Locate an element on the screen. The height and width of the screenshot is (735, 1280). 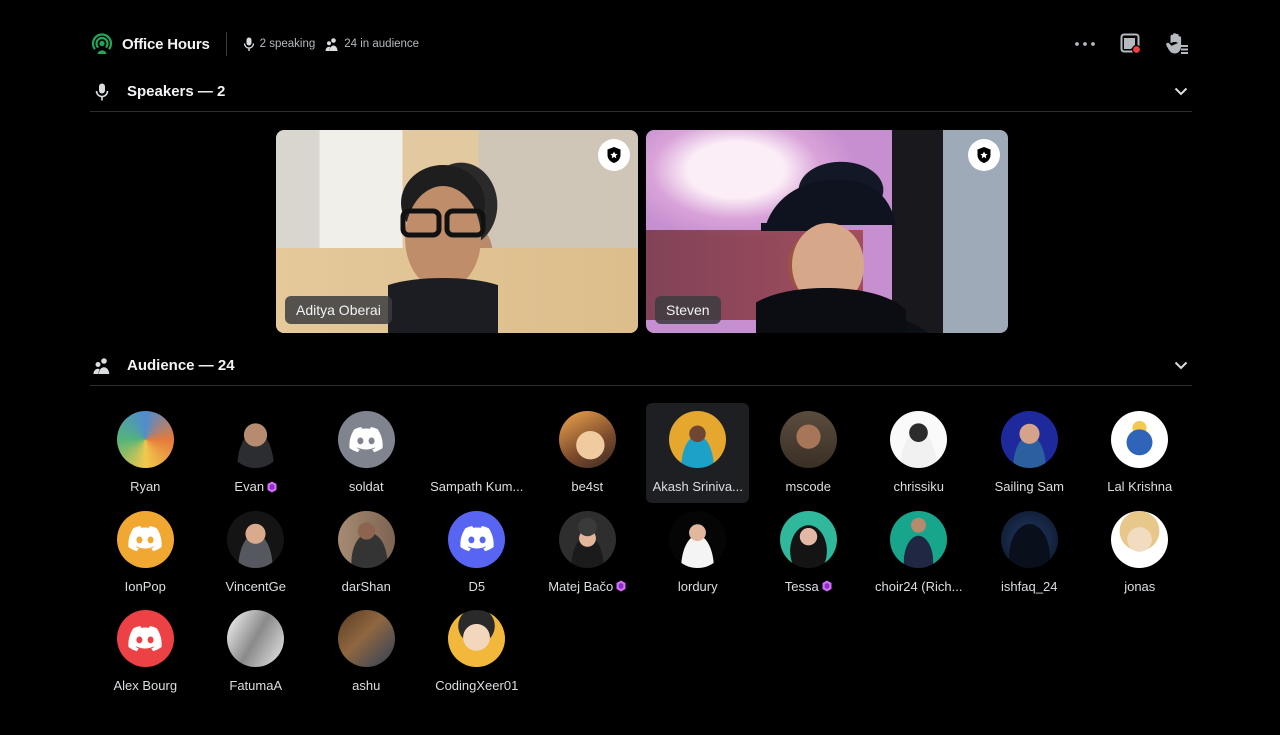
member-name: FatumaA is located at coordinates (255, 685).